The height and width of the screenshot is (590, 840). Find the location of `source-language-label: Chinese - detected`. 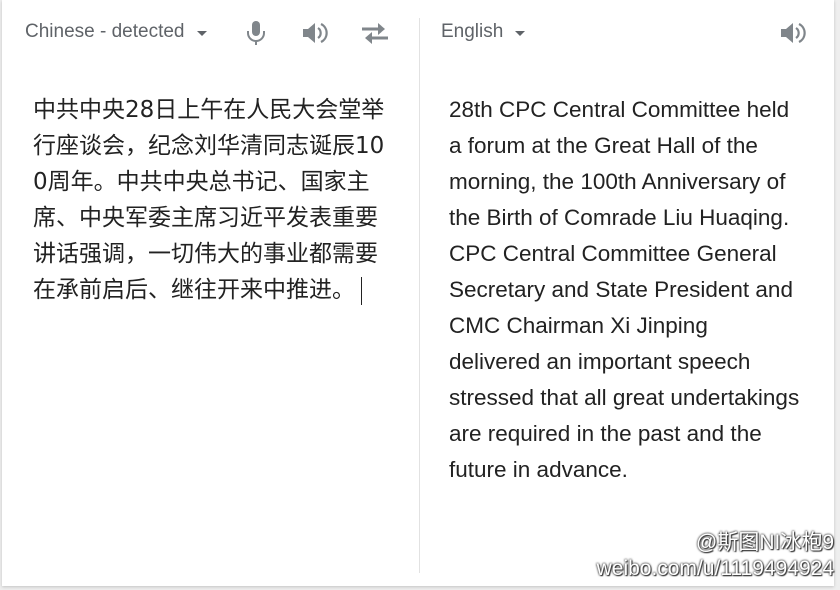

source-language-label: Chinese - detected is located at coordinates (105, 31).